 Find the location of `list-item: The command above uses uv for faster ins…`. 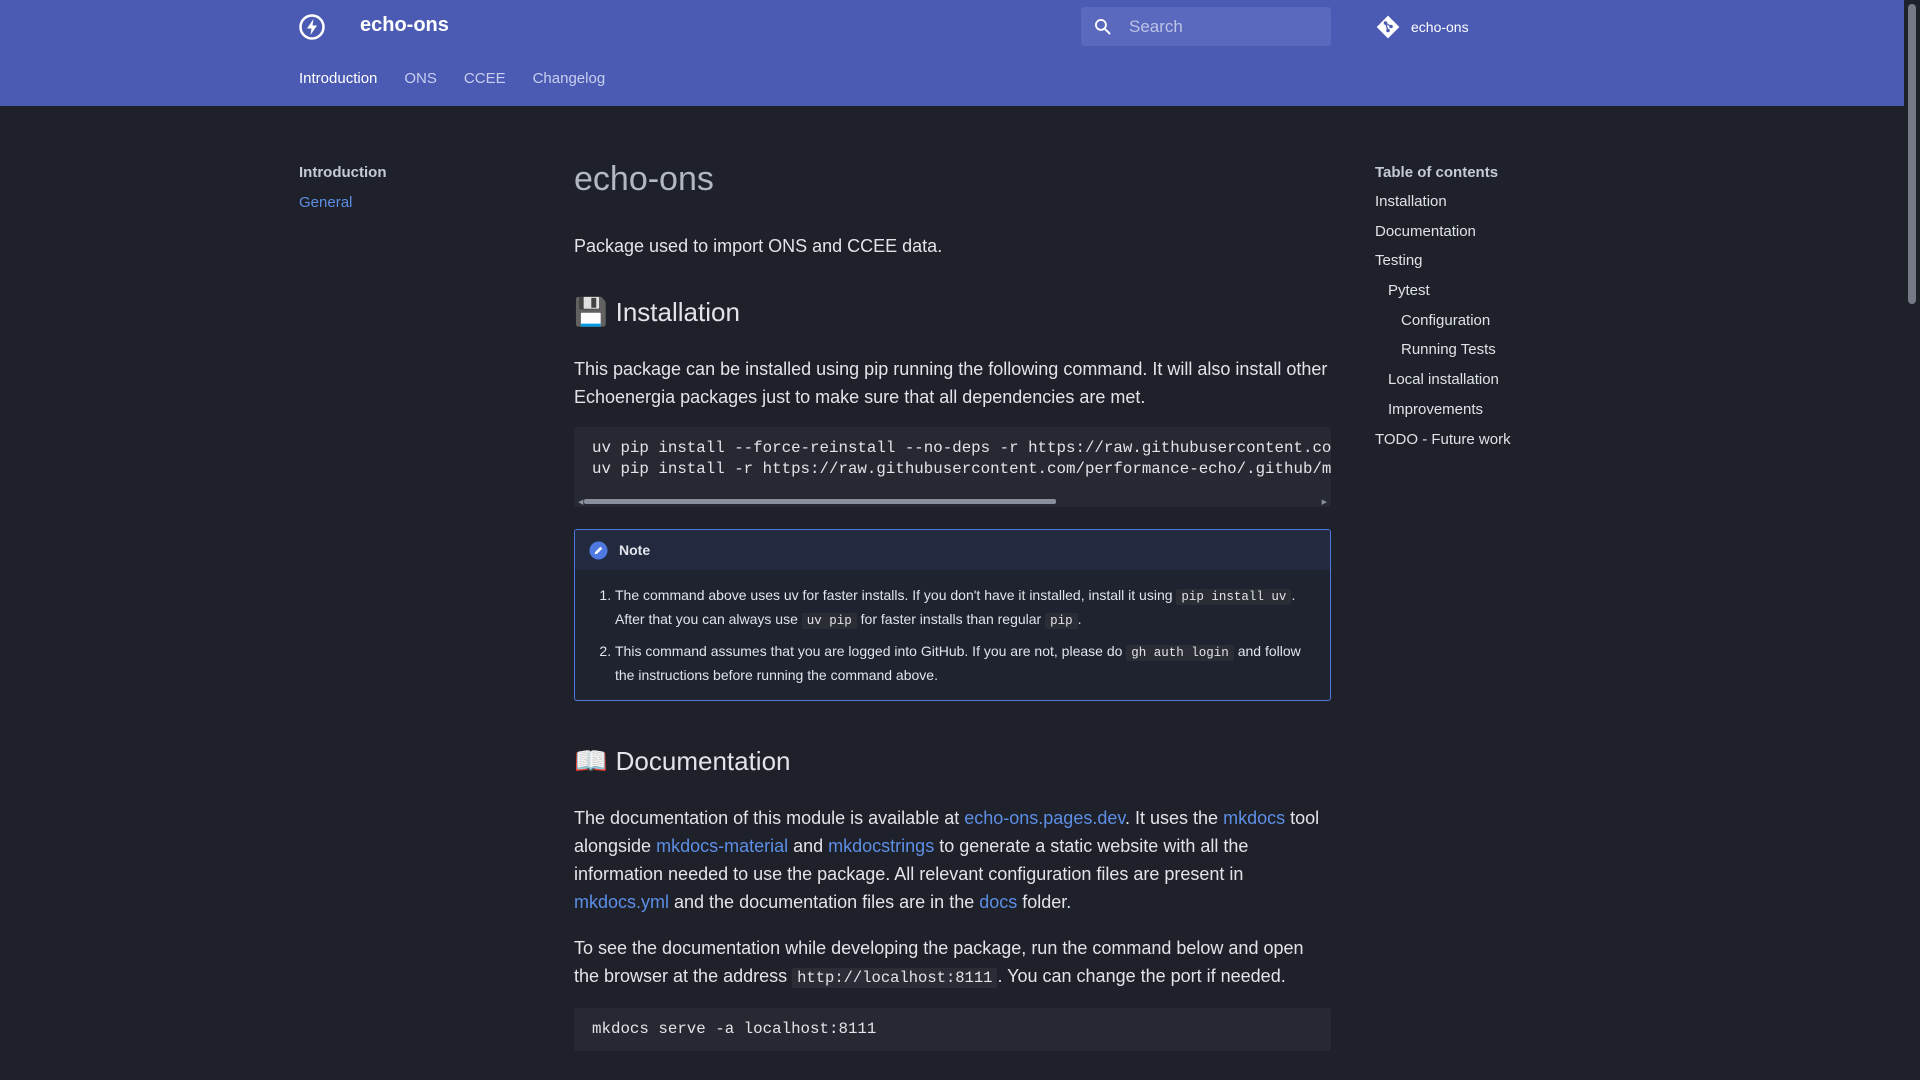

list-item: The command above uses uv for faster ins… is located at coordinates (962, 608).